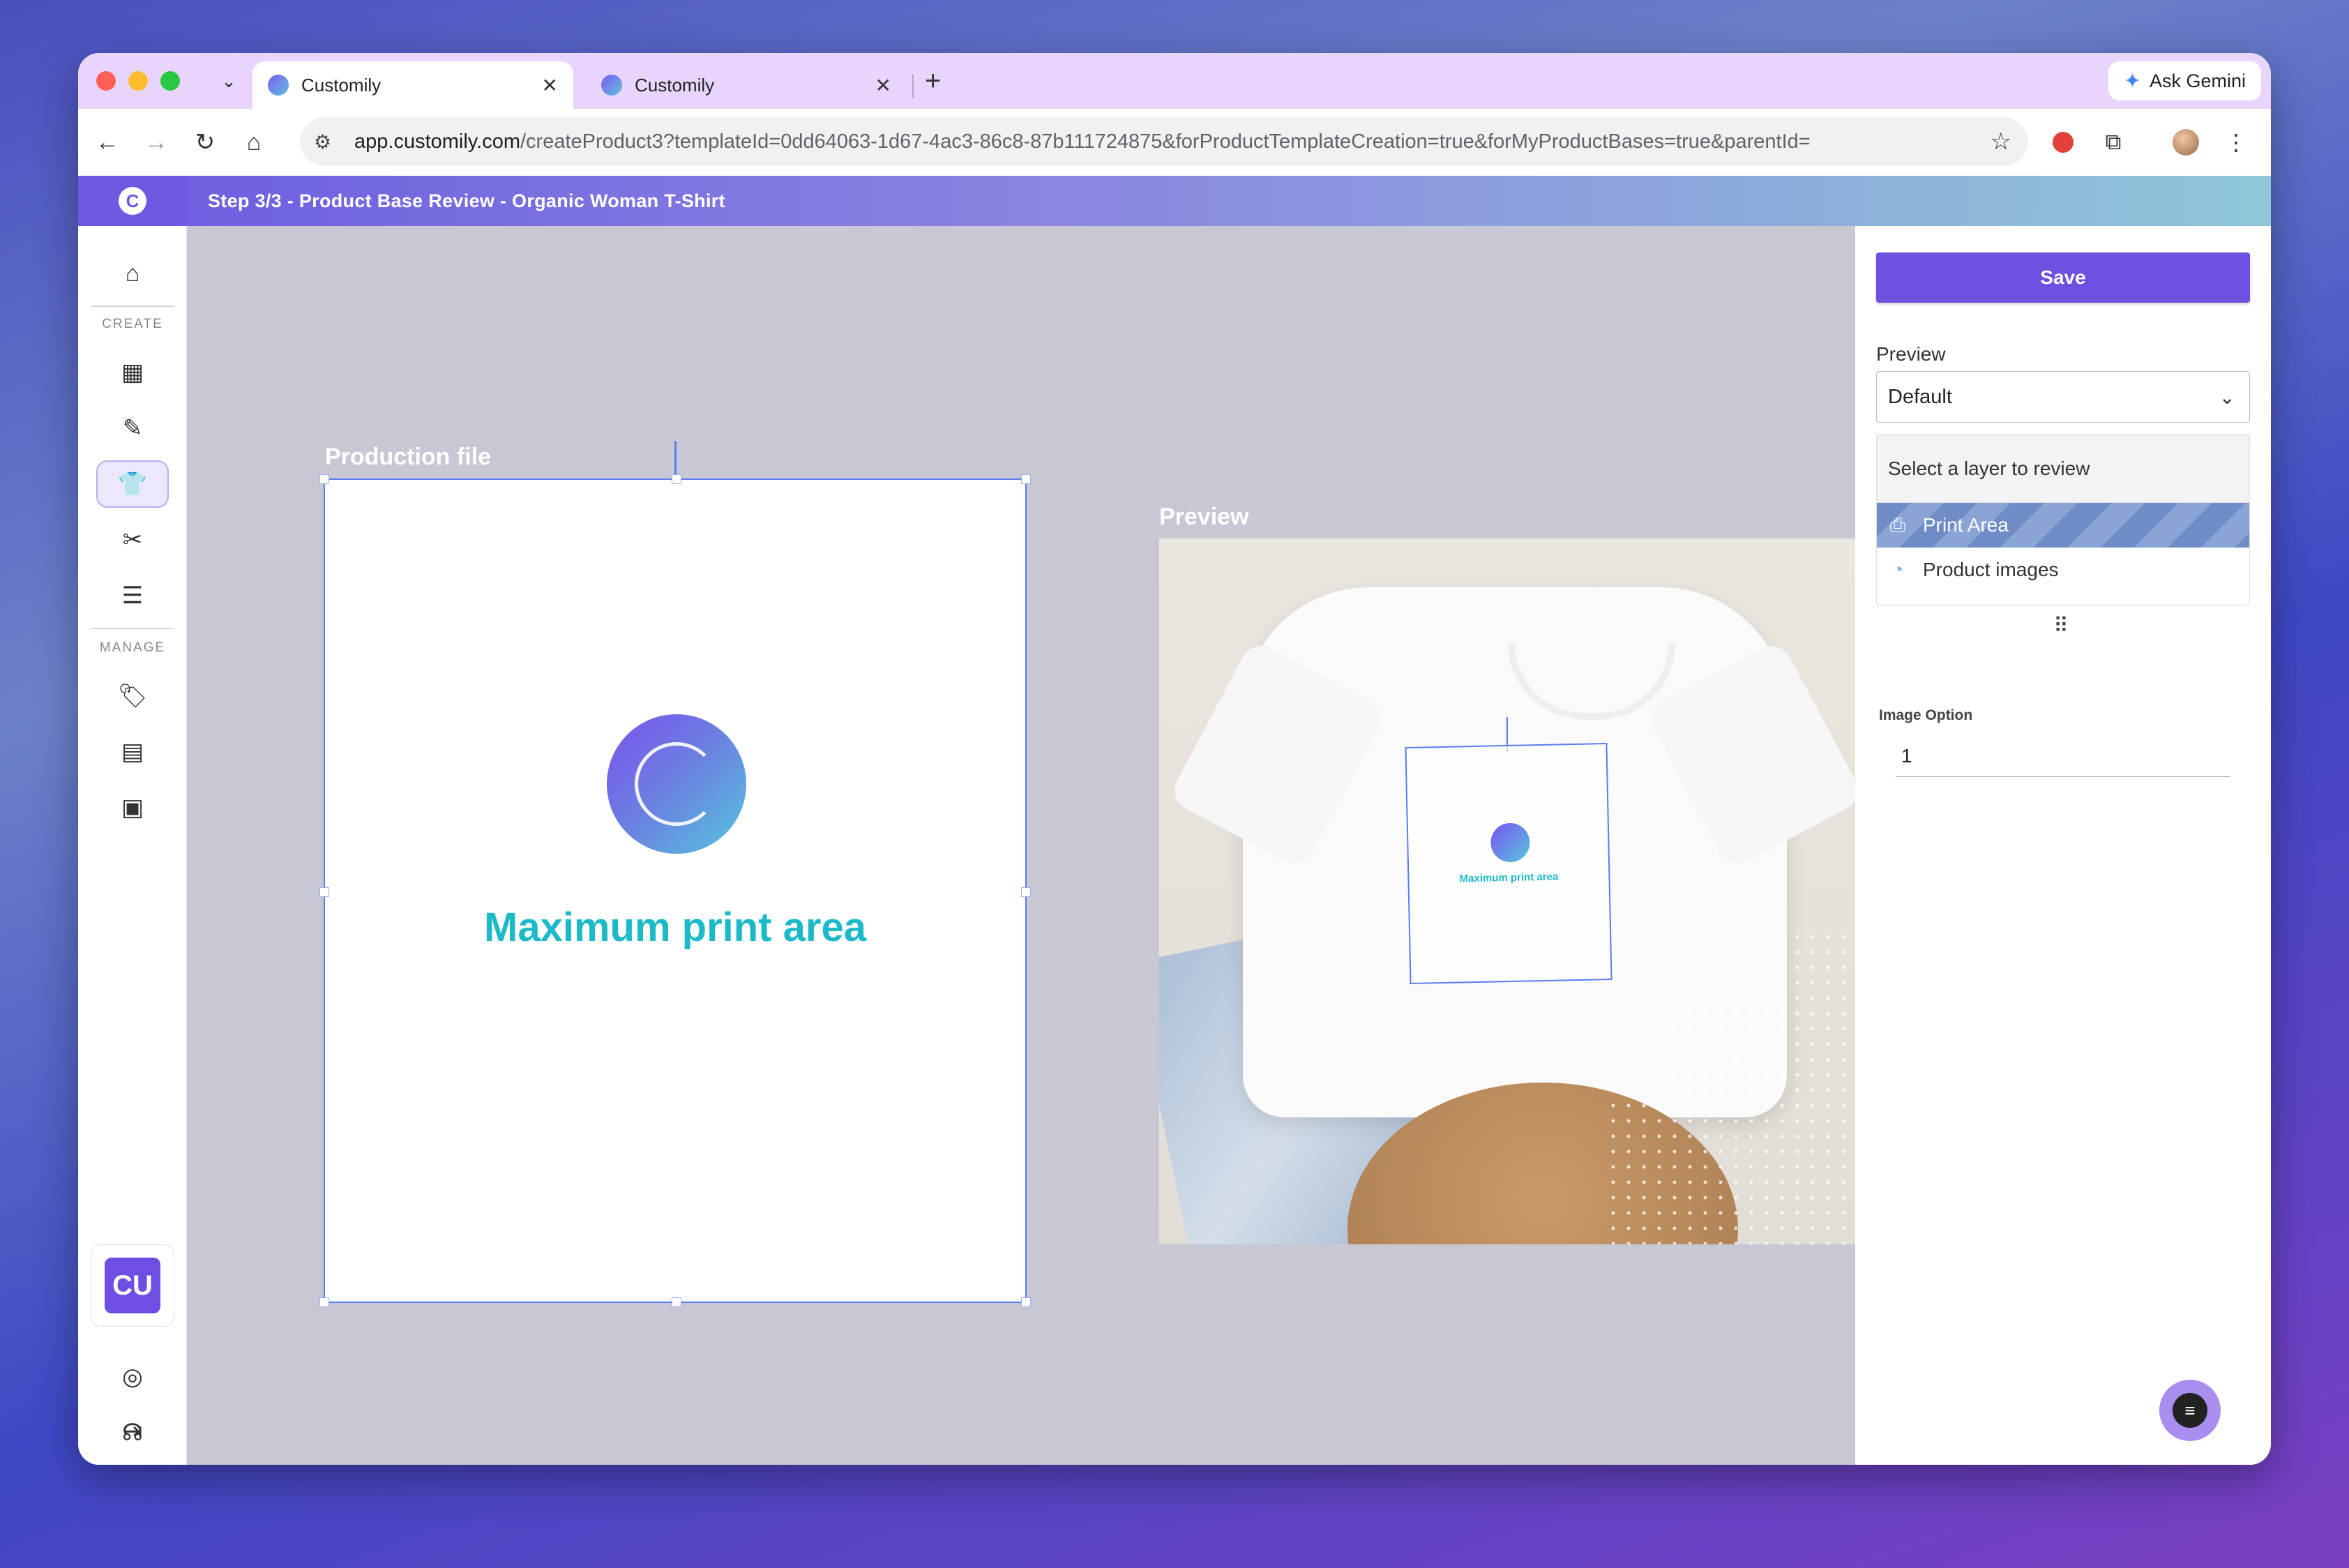 Image resolution: width=2349 pixels, height=1568 pixels. Describe the element at coordinates (1898, 524) in the screenshot. I see `printer-icon: ⎙` at that location.